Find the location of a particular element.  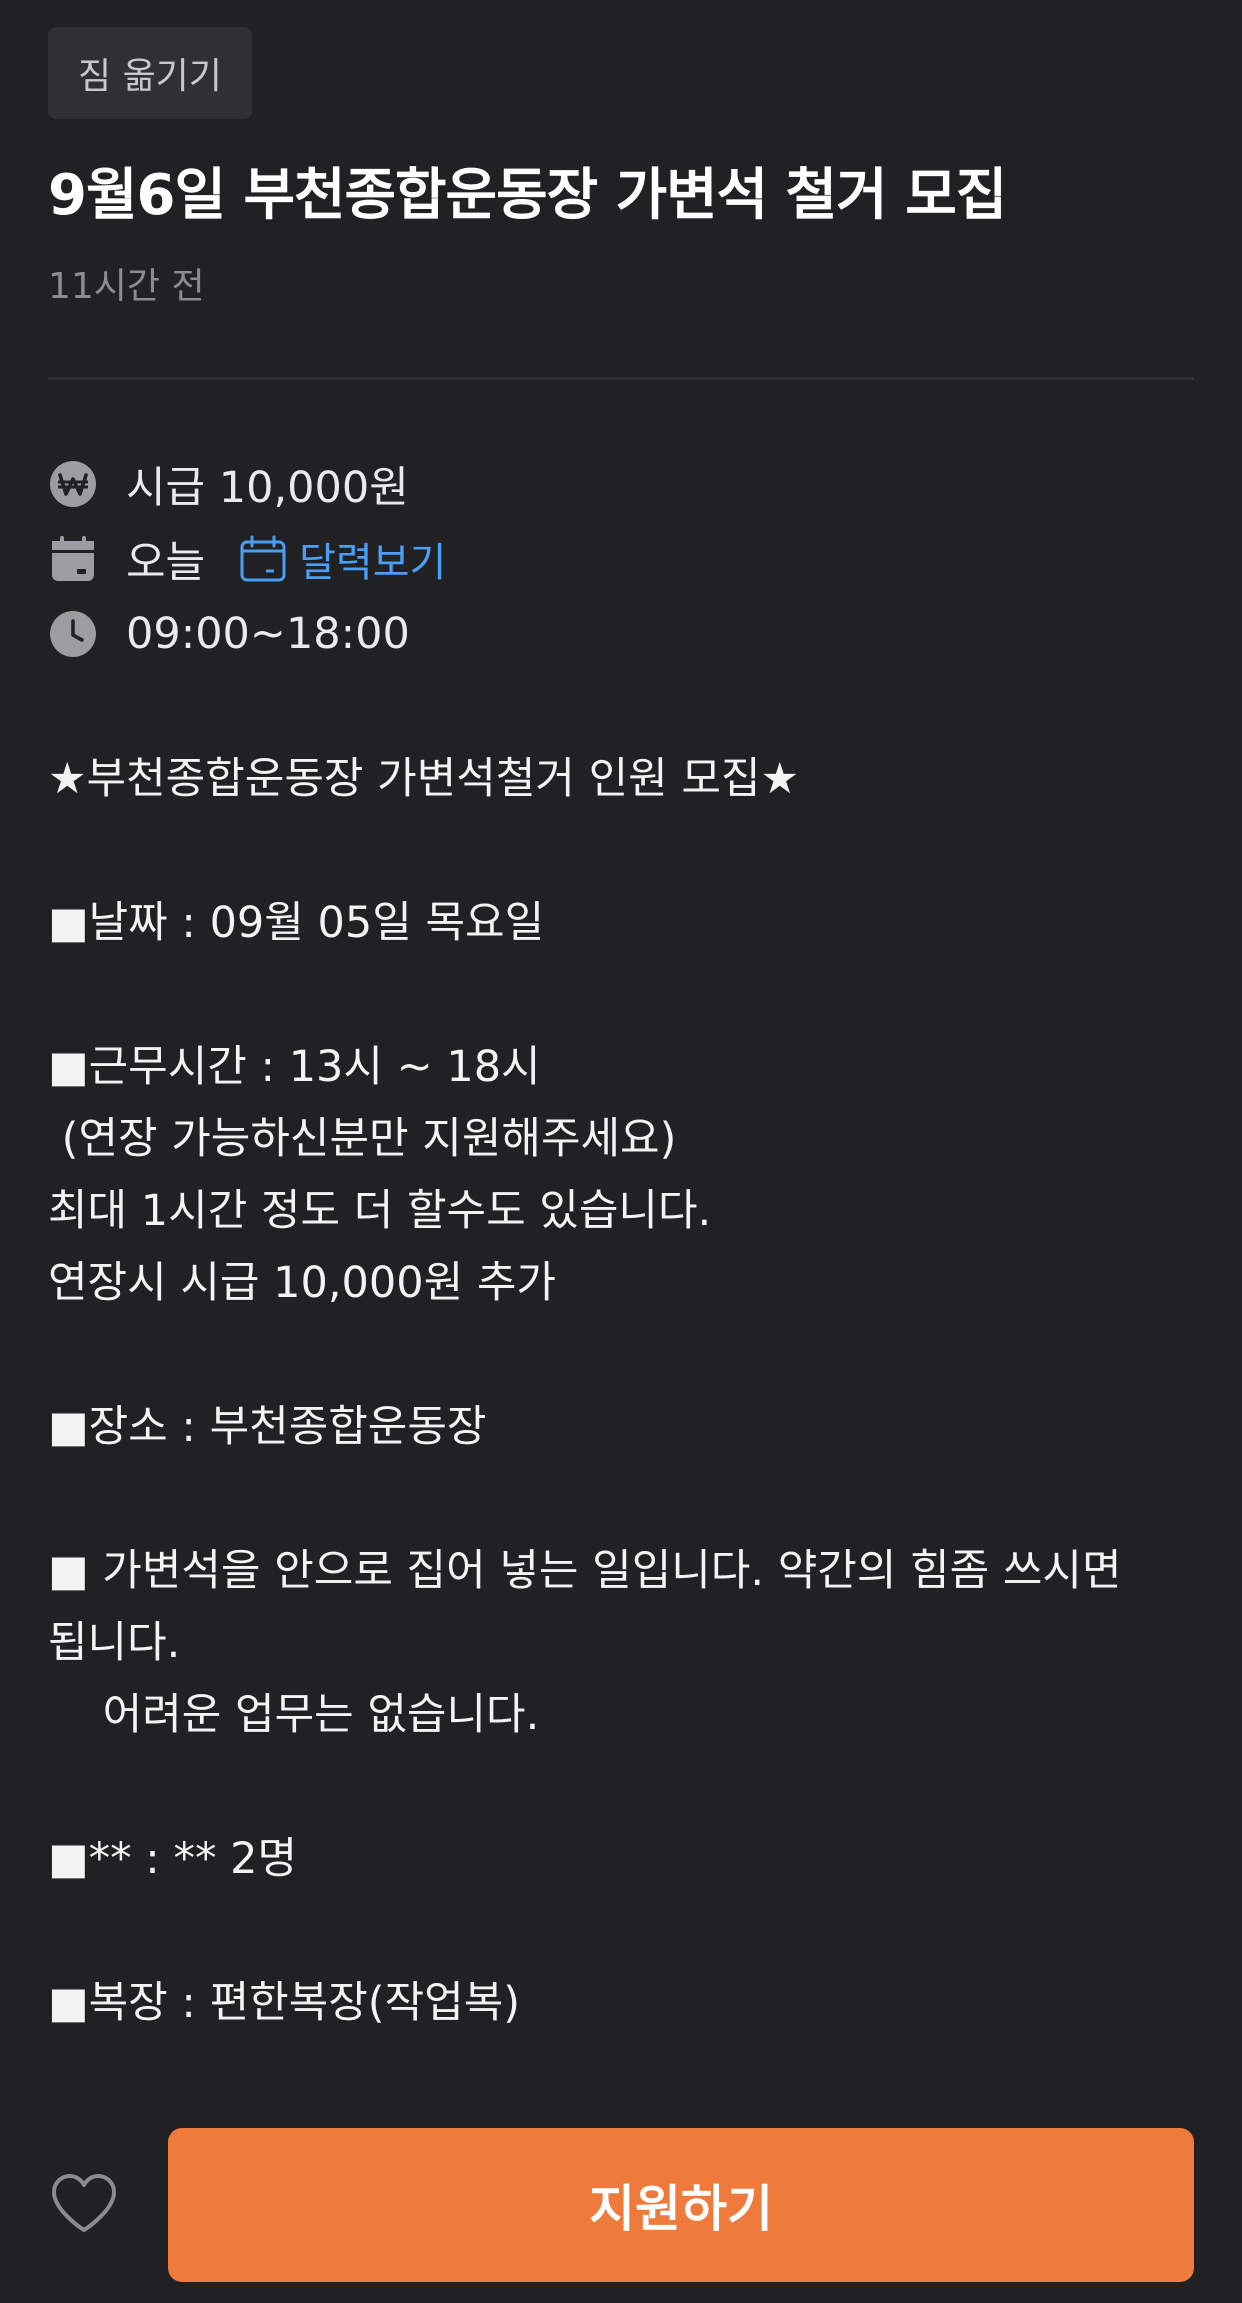

clock-icon is located at coordinates (73, 634).